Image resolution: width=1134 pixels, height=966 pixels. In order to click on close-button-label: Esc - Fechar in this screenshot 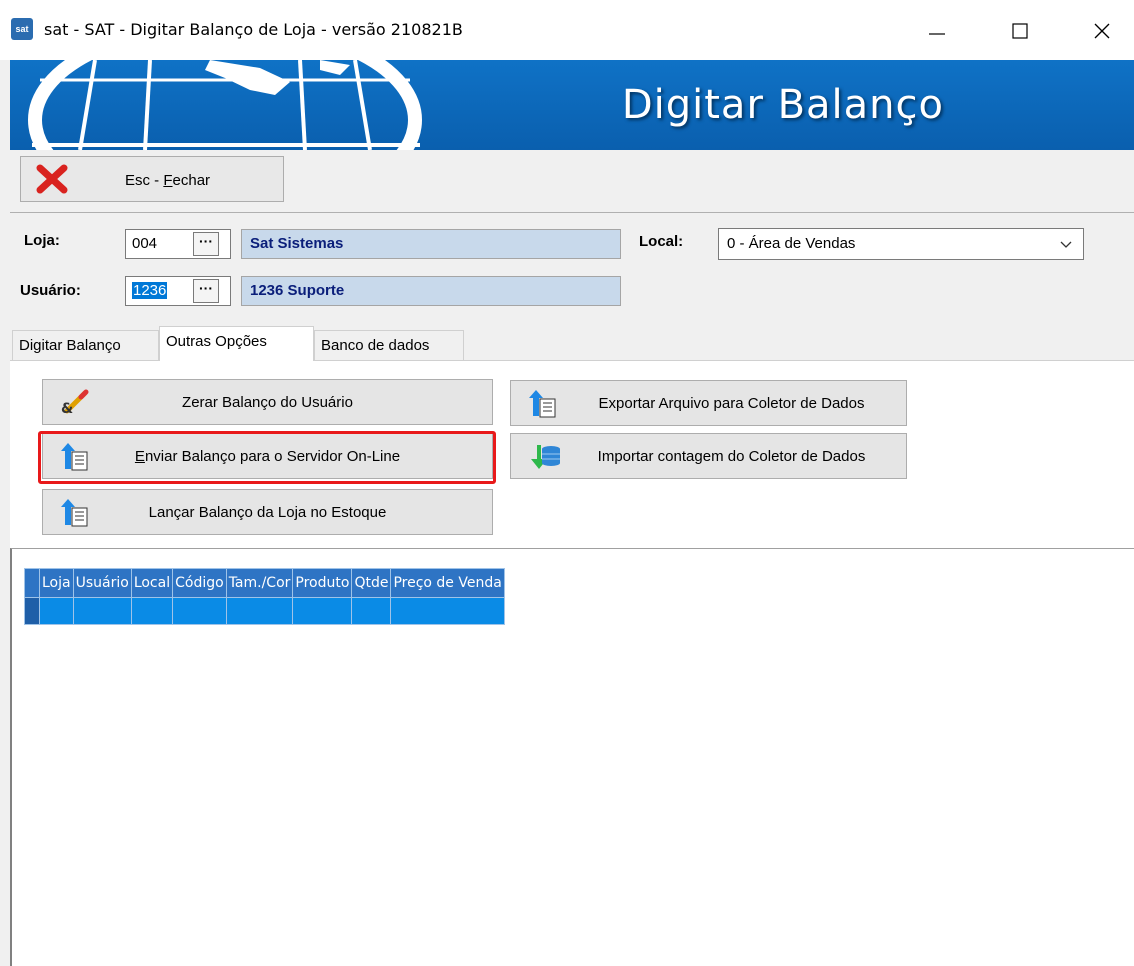, I will do `click(167, 180)`.